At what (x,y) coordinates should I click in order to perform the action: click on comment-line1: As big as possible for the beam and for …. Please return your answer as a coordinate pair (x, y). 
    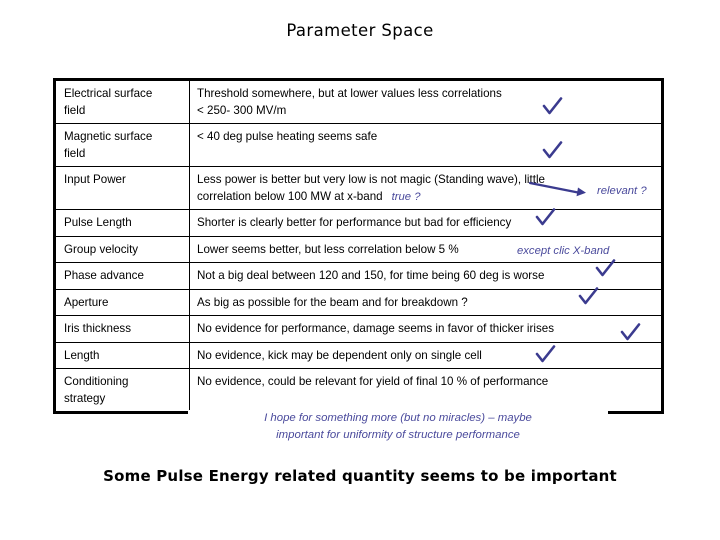
    Looking at the image, I should click on (332, 302).